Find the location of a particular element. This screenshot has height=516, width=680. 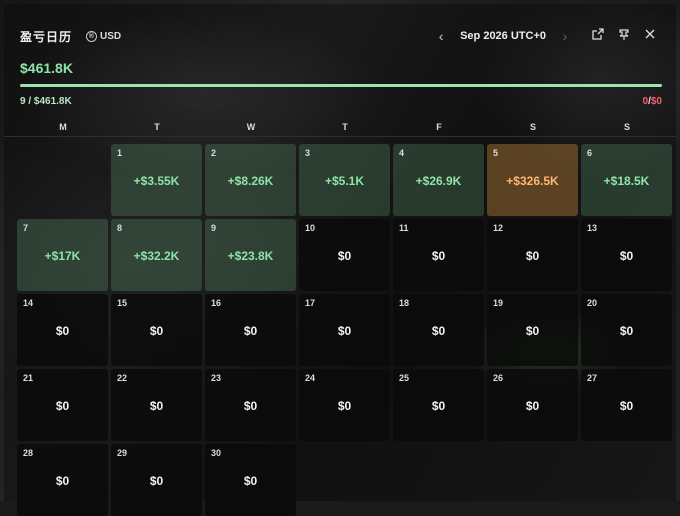

day-pnl-value: +$32.2K is located at coordinates (156, 256).